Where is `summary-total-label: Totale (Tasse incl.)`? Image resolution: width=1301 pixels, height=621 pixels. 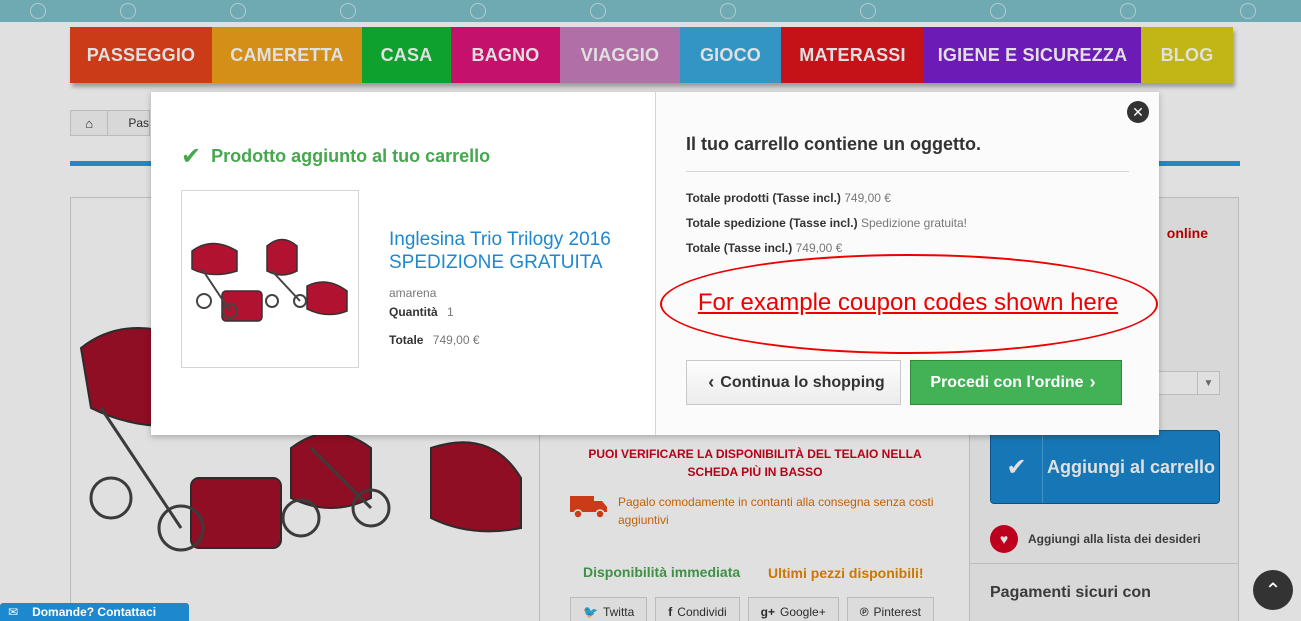 summary-total-label: Totale (Tasse incl.) is located at coordinates (739, 248).